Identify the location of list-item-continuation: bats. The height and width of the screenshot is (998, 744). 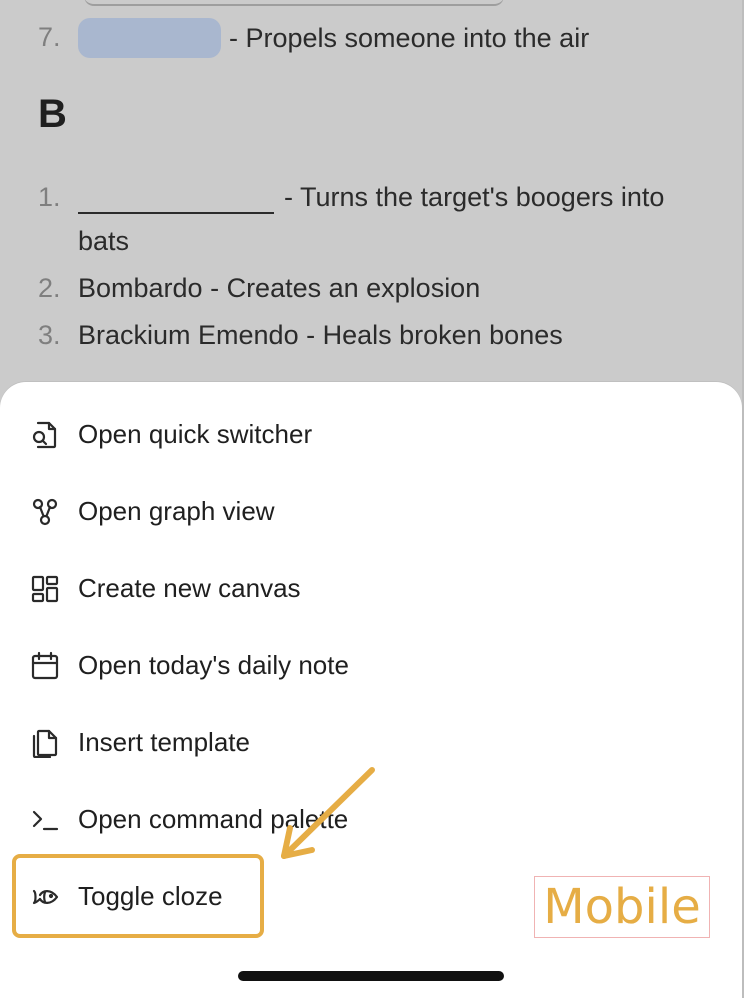
(104, 241).